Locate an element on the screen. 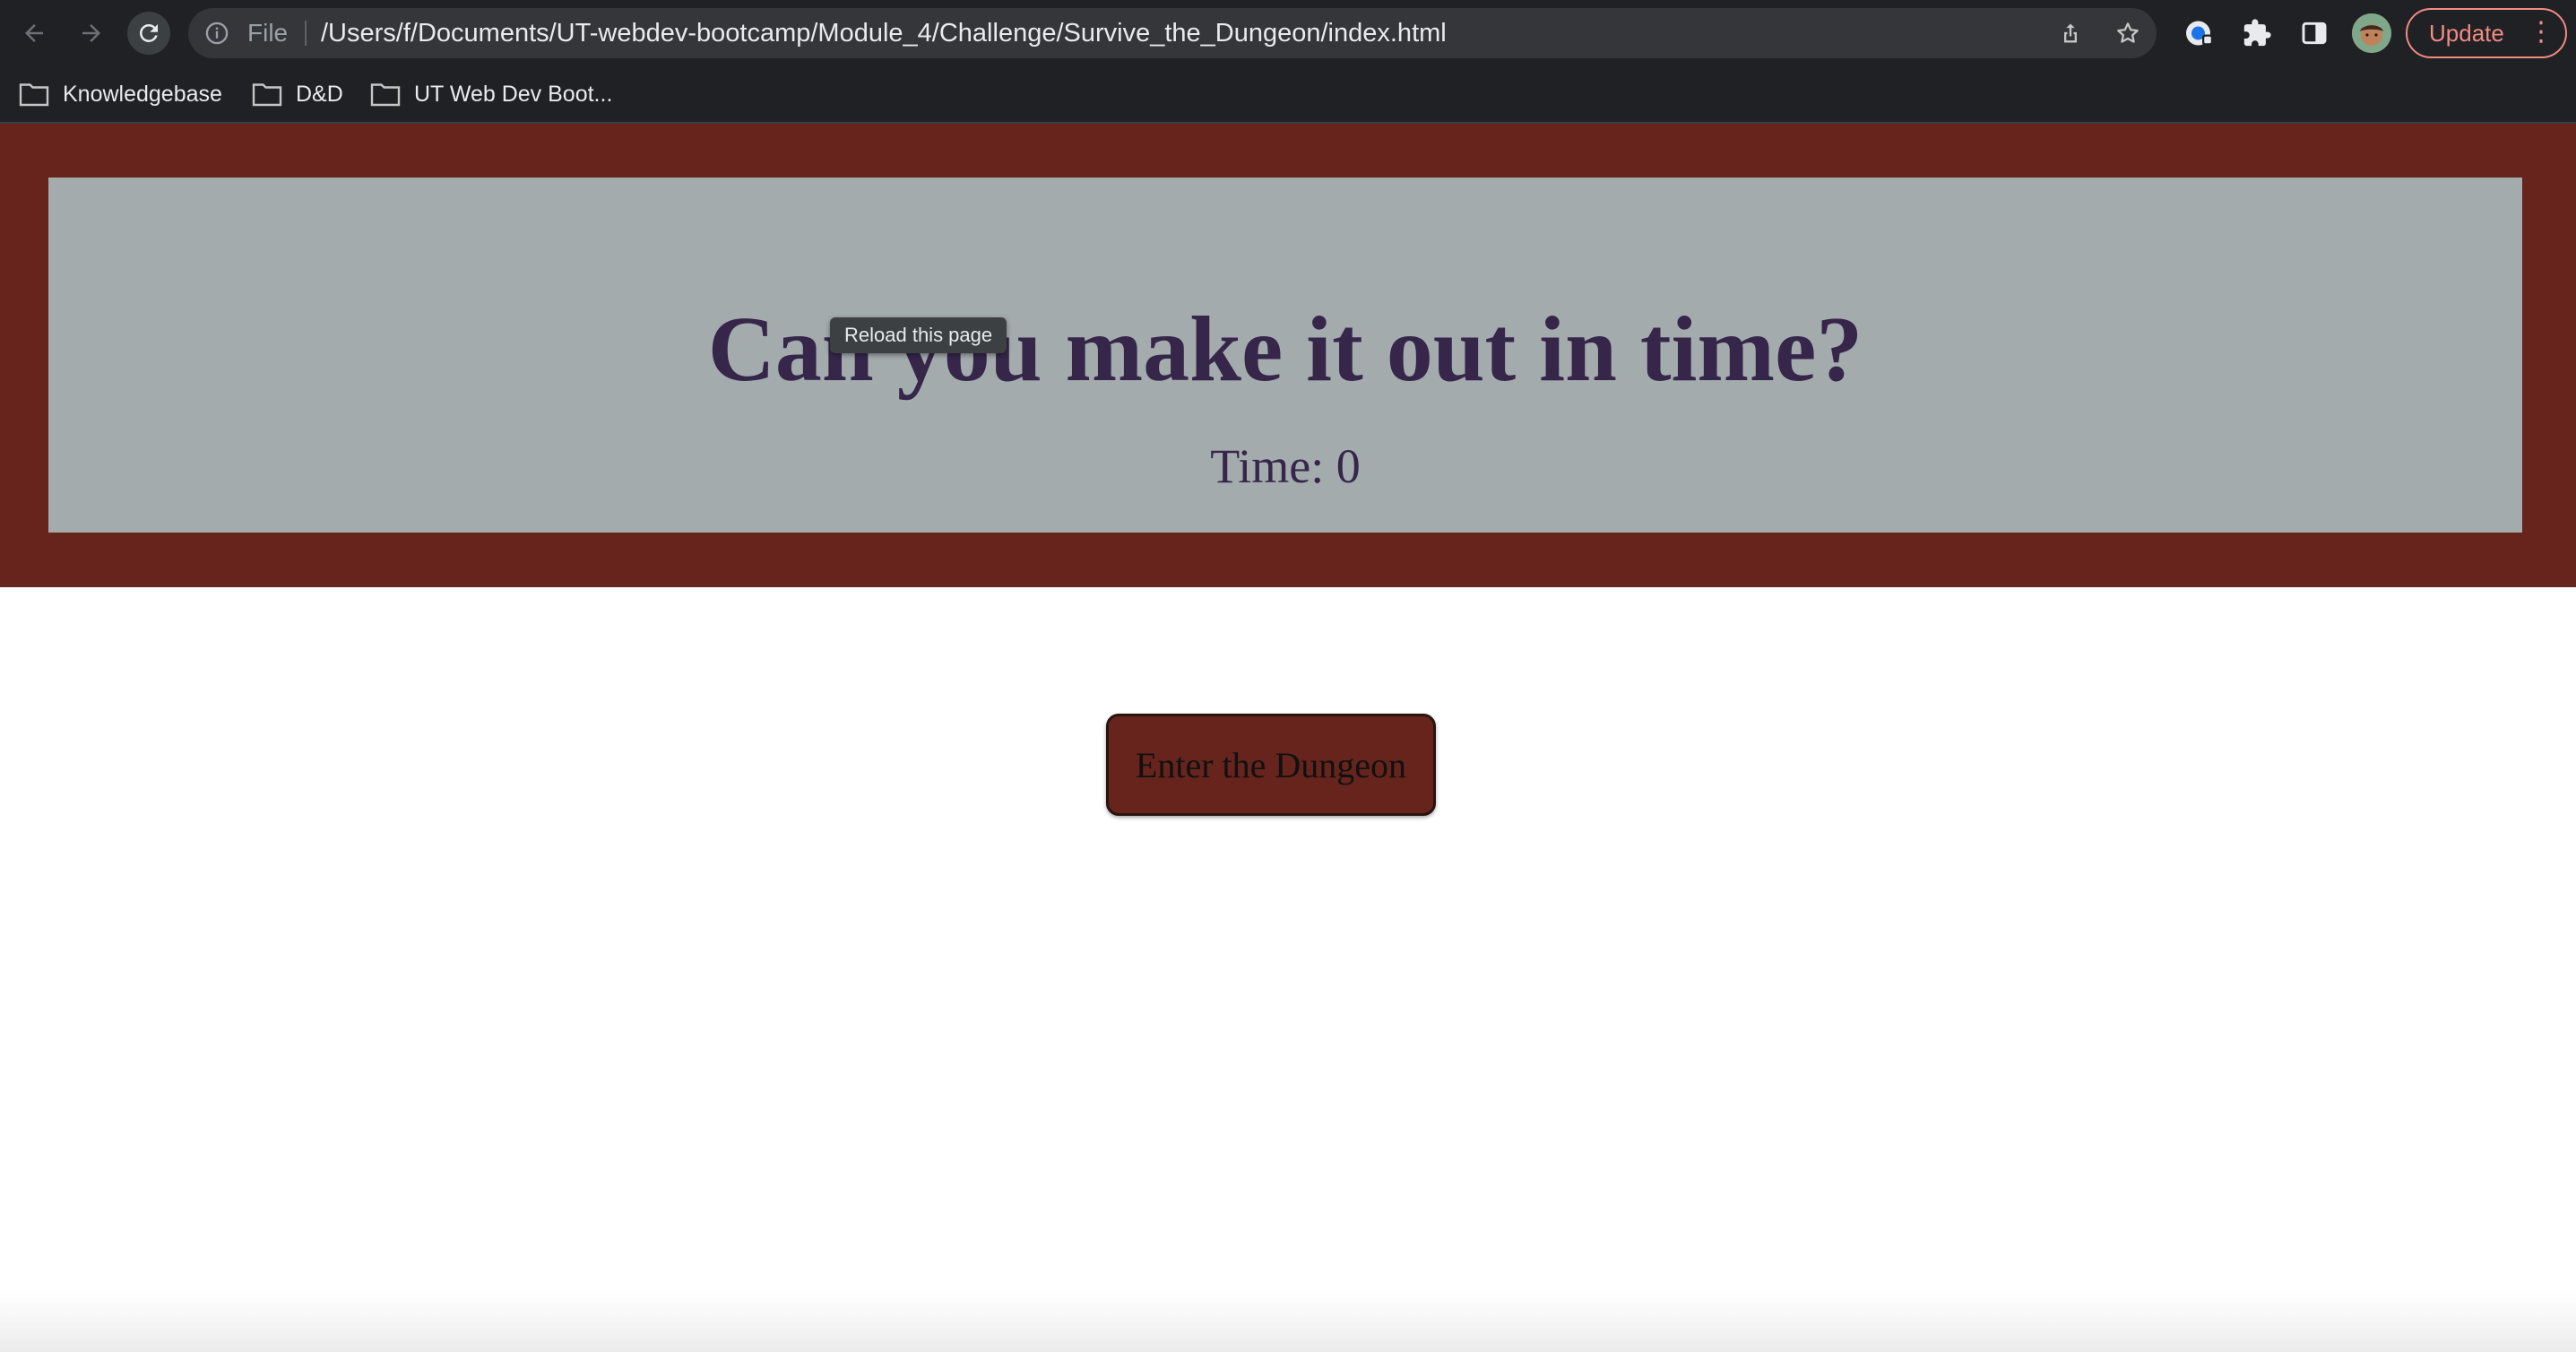 The width and height of the screenshot is (2576, 1352). bookmark-label: Knowledgebase is located at coordinates (142, 94).